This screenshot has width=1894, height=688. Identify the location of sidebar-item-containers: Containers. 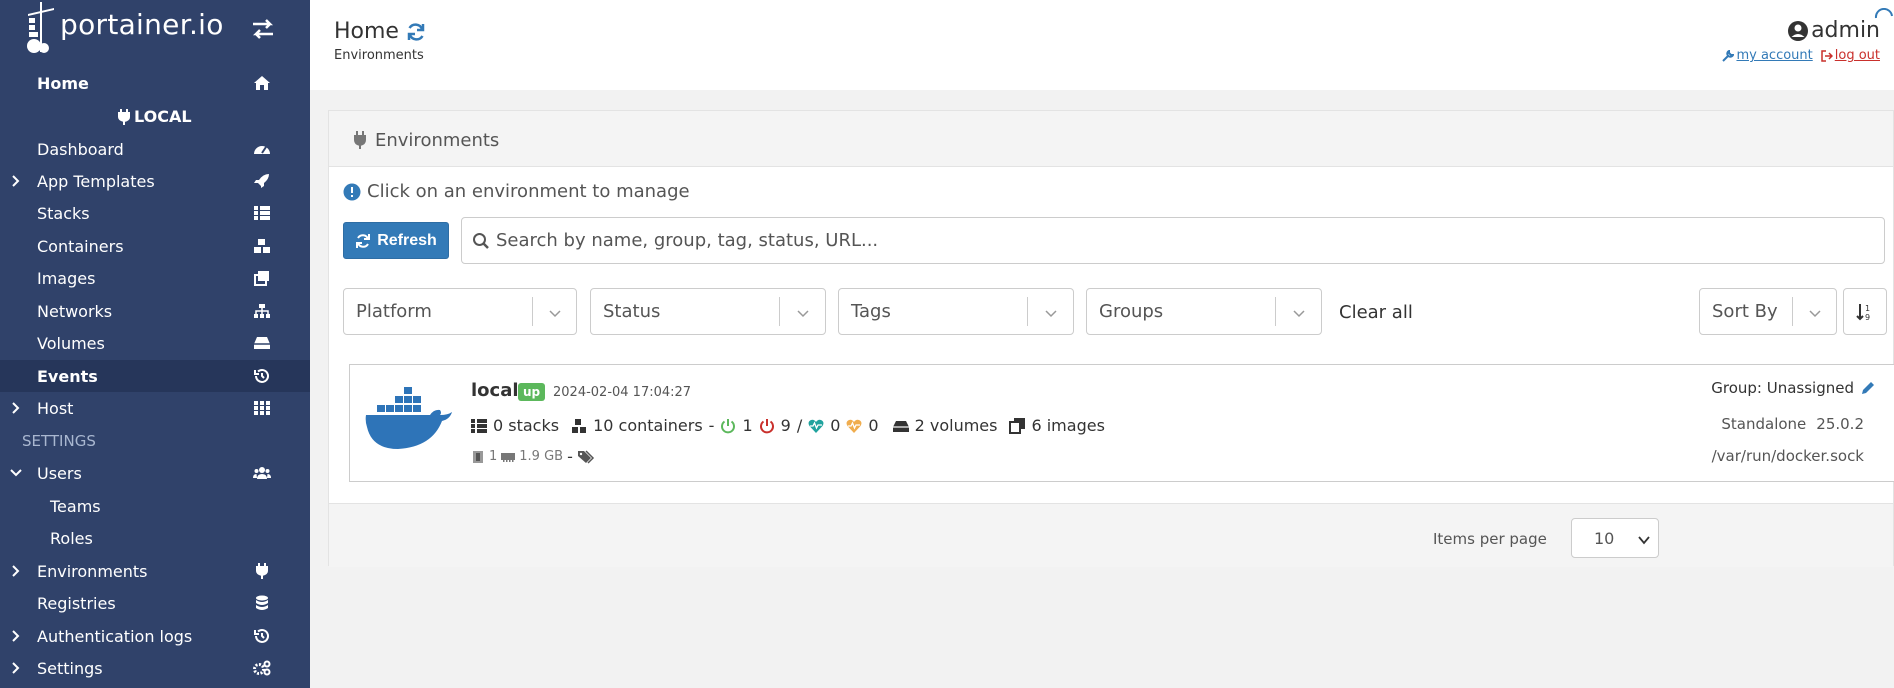
(155, 246).